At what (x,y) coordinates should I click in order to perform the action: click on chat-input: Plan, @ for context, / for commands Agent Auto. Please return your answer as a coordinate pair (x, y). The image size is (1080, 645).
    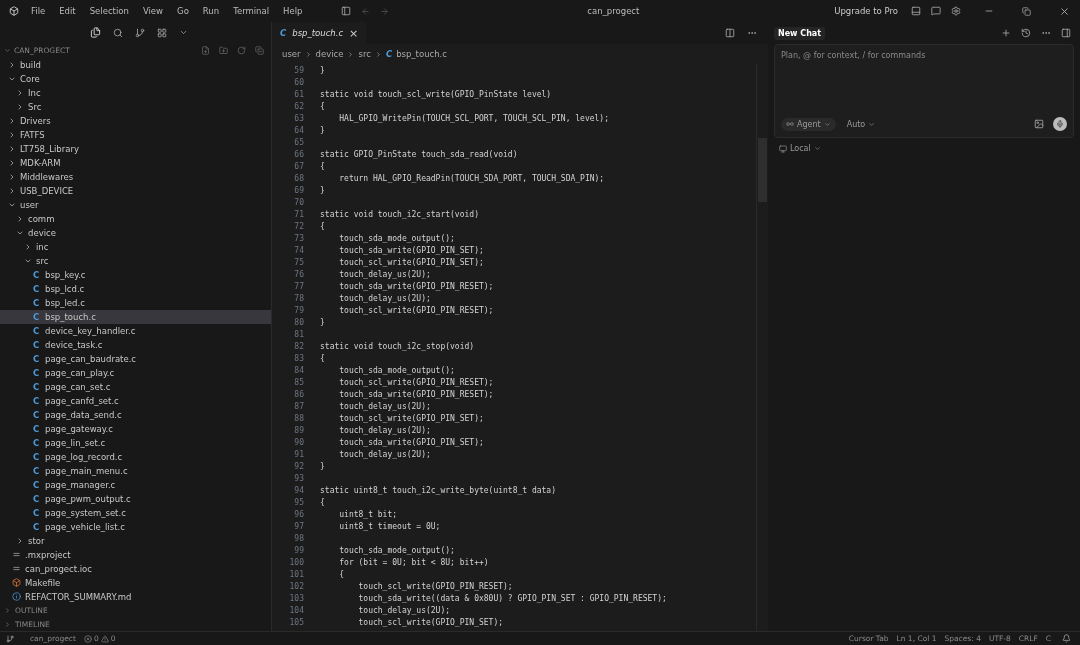
    Looking at the image, I should click on (924, 91).